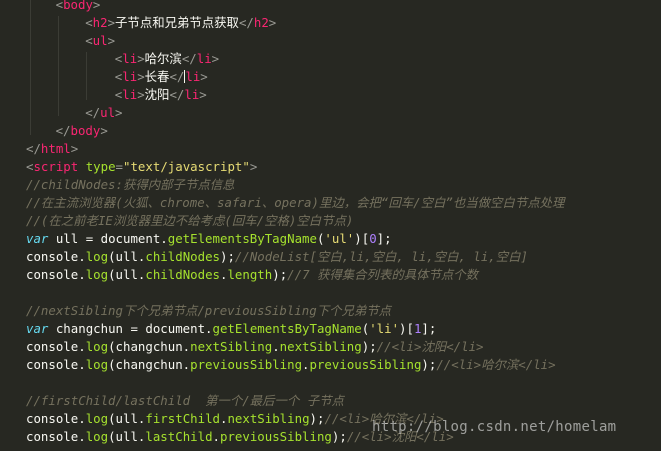 The image size is (661, 451). I want to click on code-token: ];, so click(429, 328).